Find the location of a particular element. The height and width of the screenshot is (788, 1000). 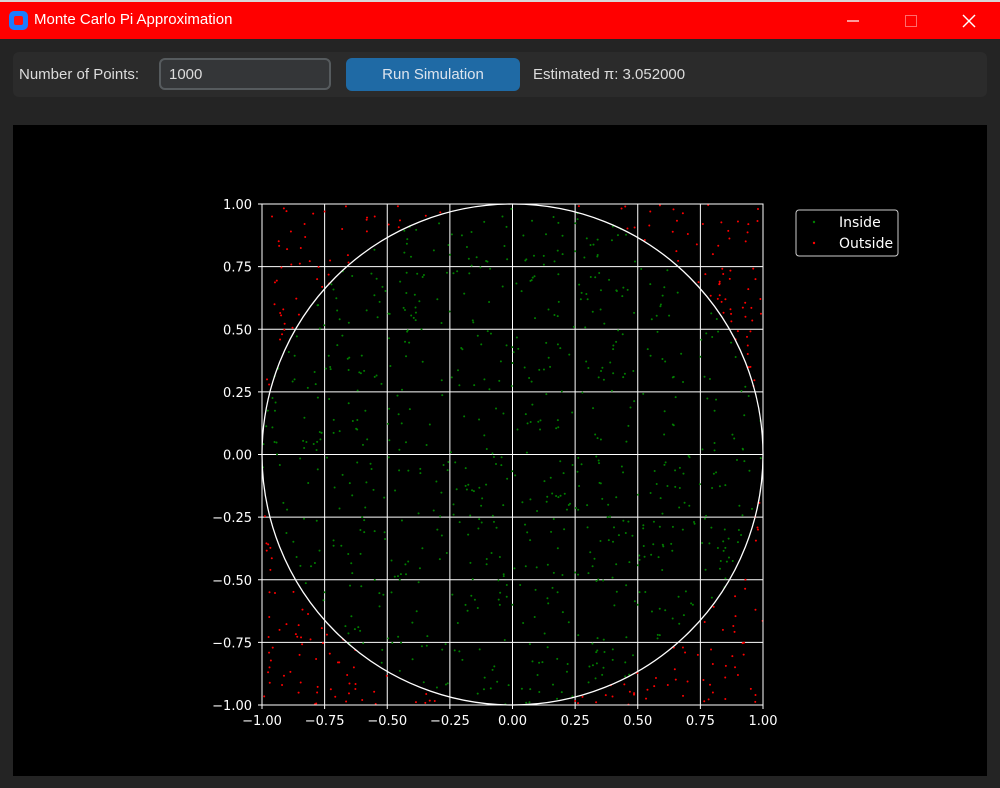

window-titlebar: Monte Carlo Pi Approximation is located at coordinates (500, 20).